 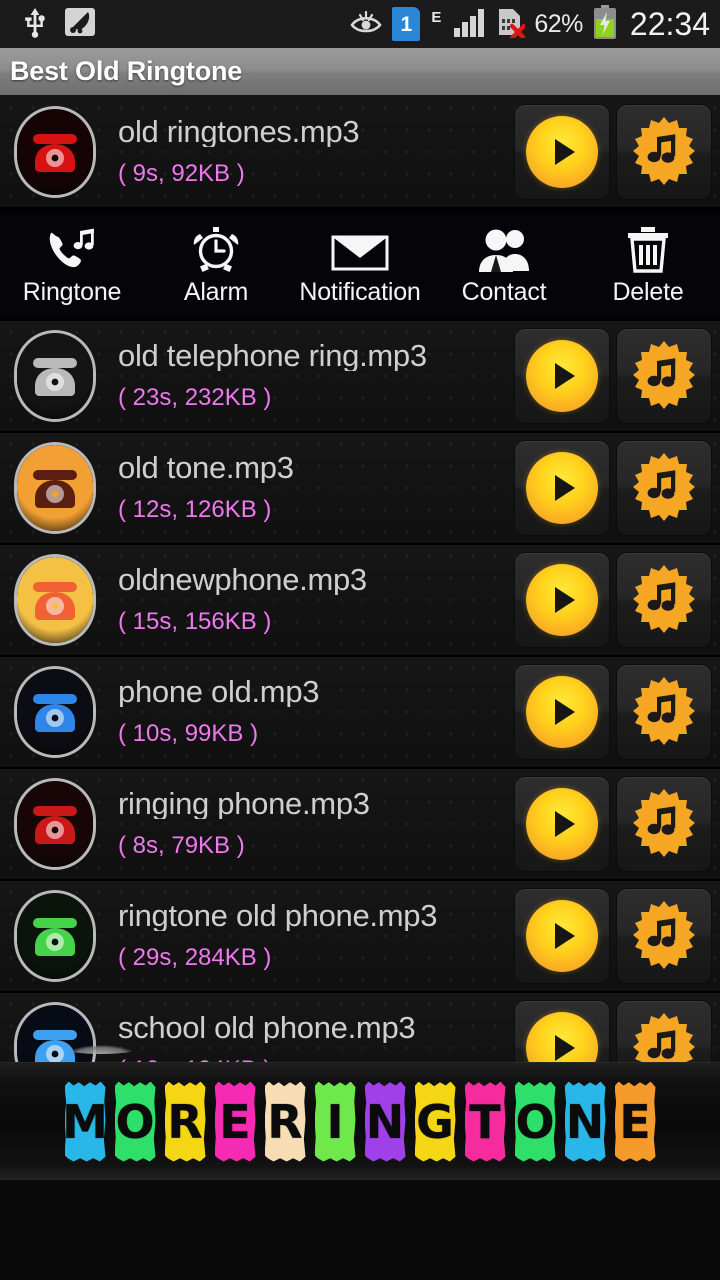 I want to click on ringtone-filename: school old phone.mp3, so click(x=267, y=1027).